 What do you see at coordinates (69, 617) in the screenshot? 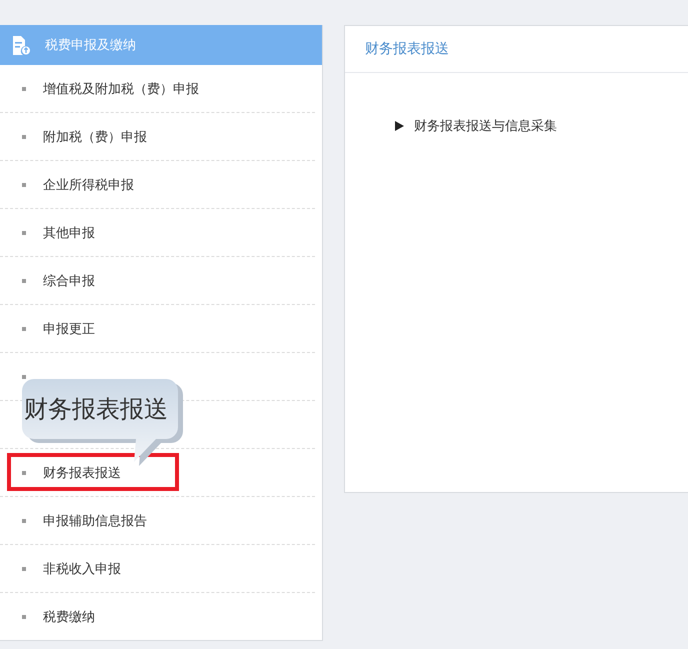
I see `menu-item: 税费缴纳` at bounding box center [69, 617].